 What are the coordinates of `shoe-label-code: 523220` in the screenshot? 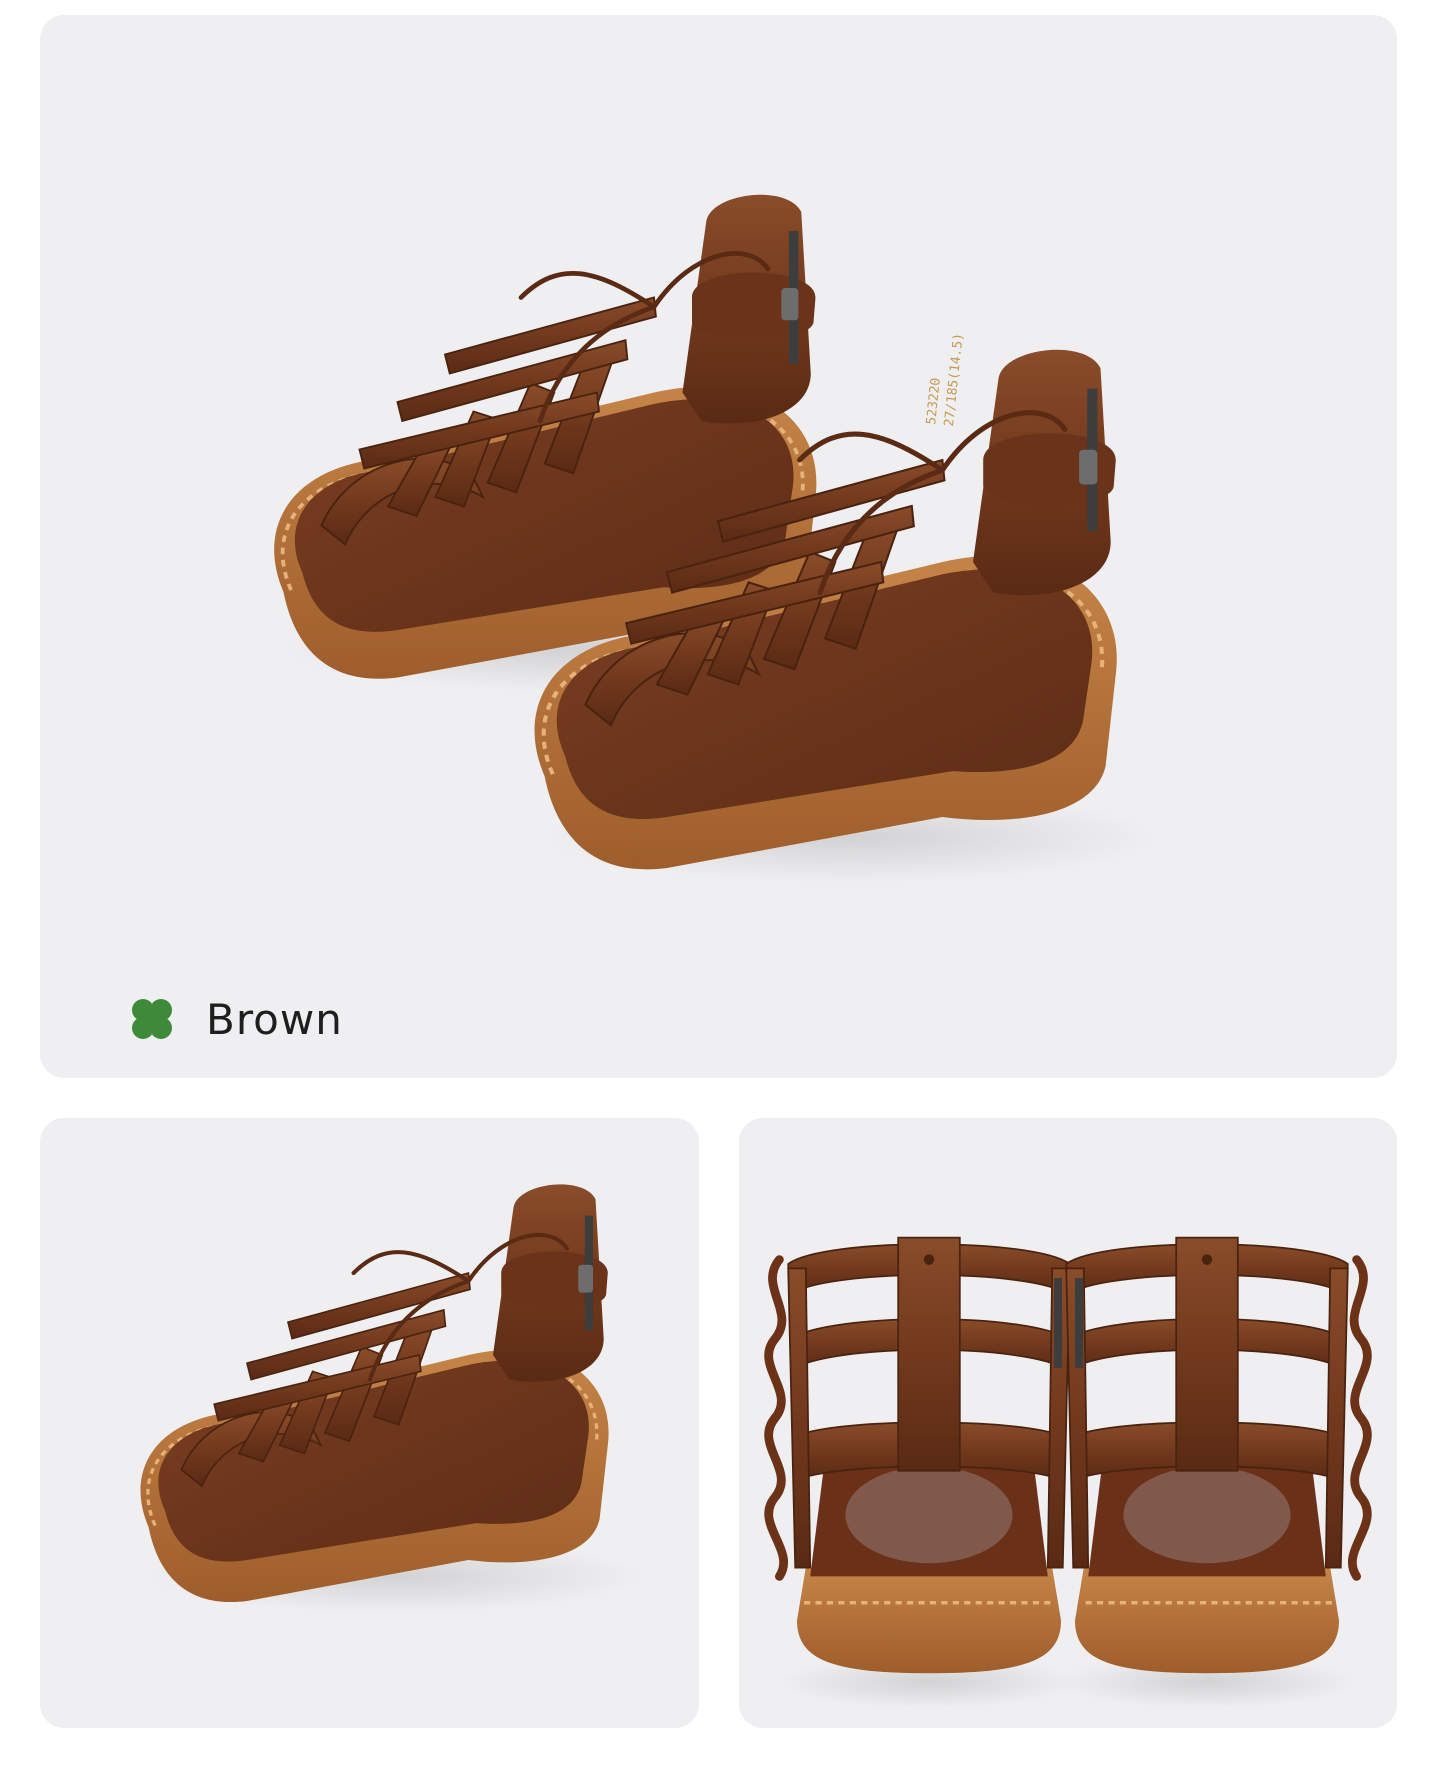 It's located at (934, 401).